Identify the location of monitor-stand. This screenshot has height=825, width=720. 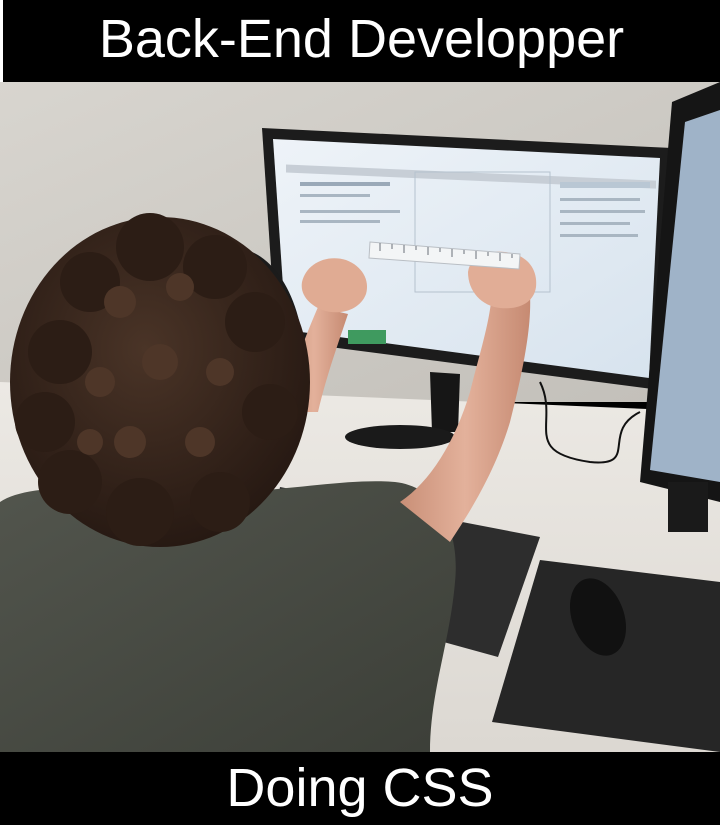
(445, 402).